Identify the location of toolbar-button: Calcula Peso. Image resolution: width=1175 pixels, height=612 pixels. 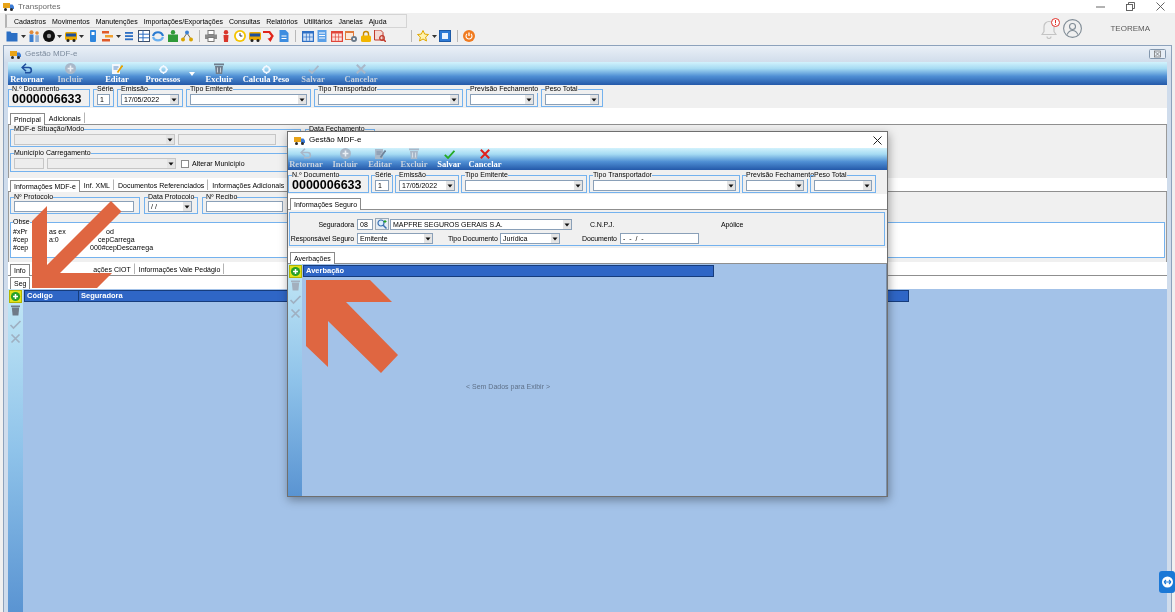
(266, 73).